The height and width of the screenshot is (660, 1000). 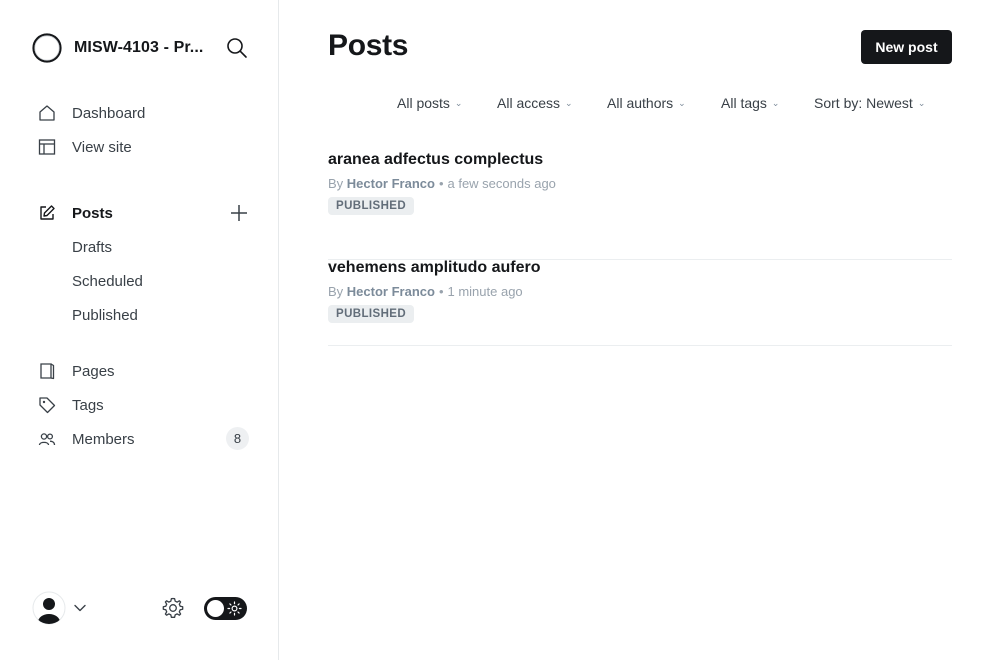 I want to click on filter-access: All access ⌄, so click(x=535, y=103).